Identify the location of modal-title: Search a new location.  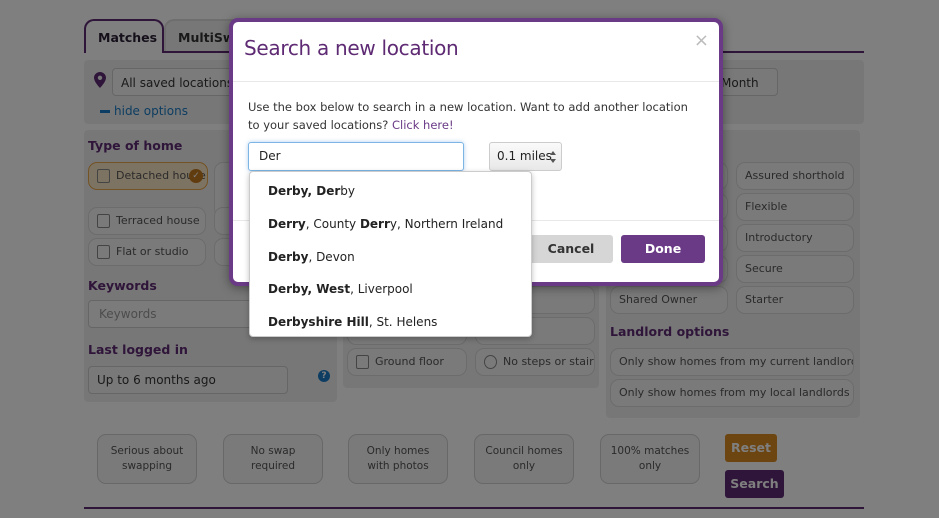
(351, 48).